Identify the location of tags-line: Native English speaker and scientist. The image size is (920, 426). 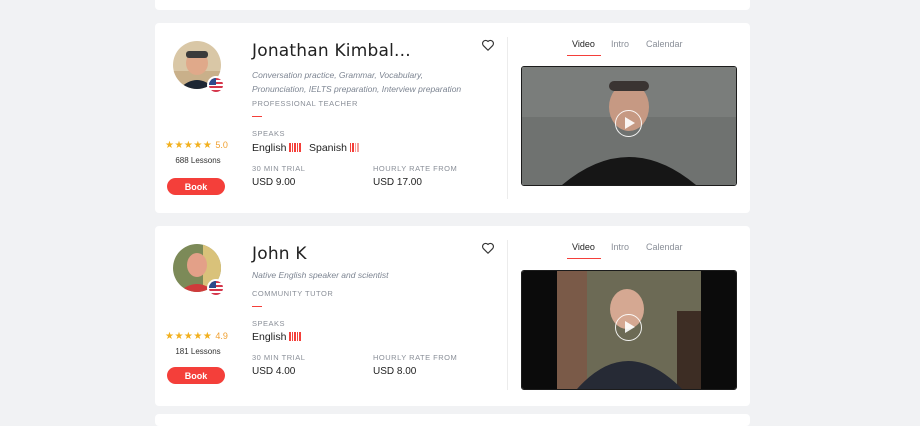
(320, 275).